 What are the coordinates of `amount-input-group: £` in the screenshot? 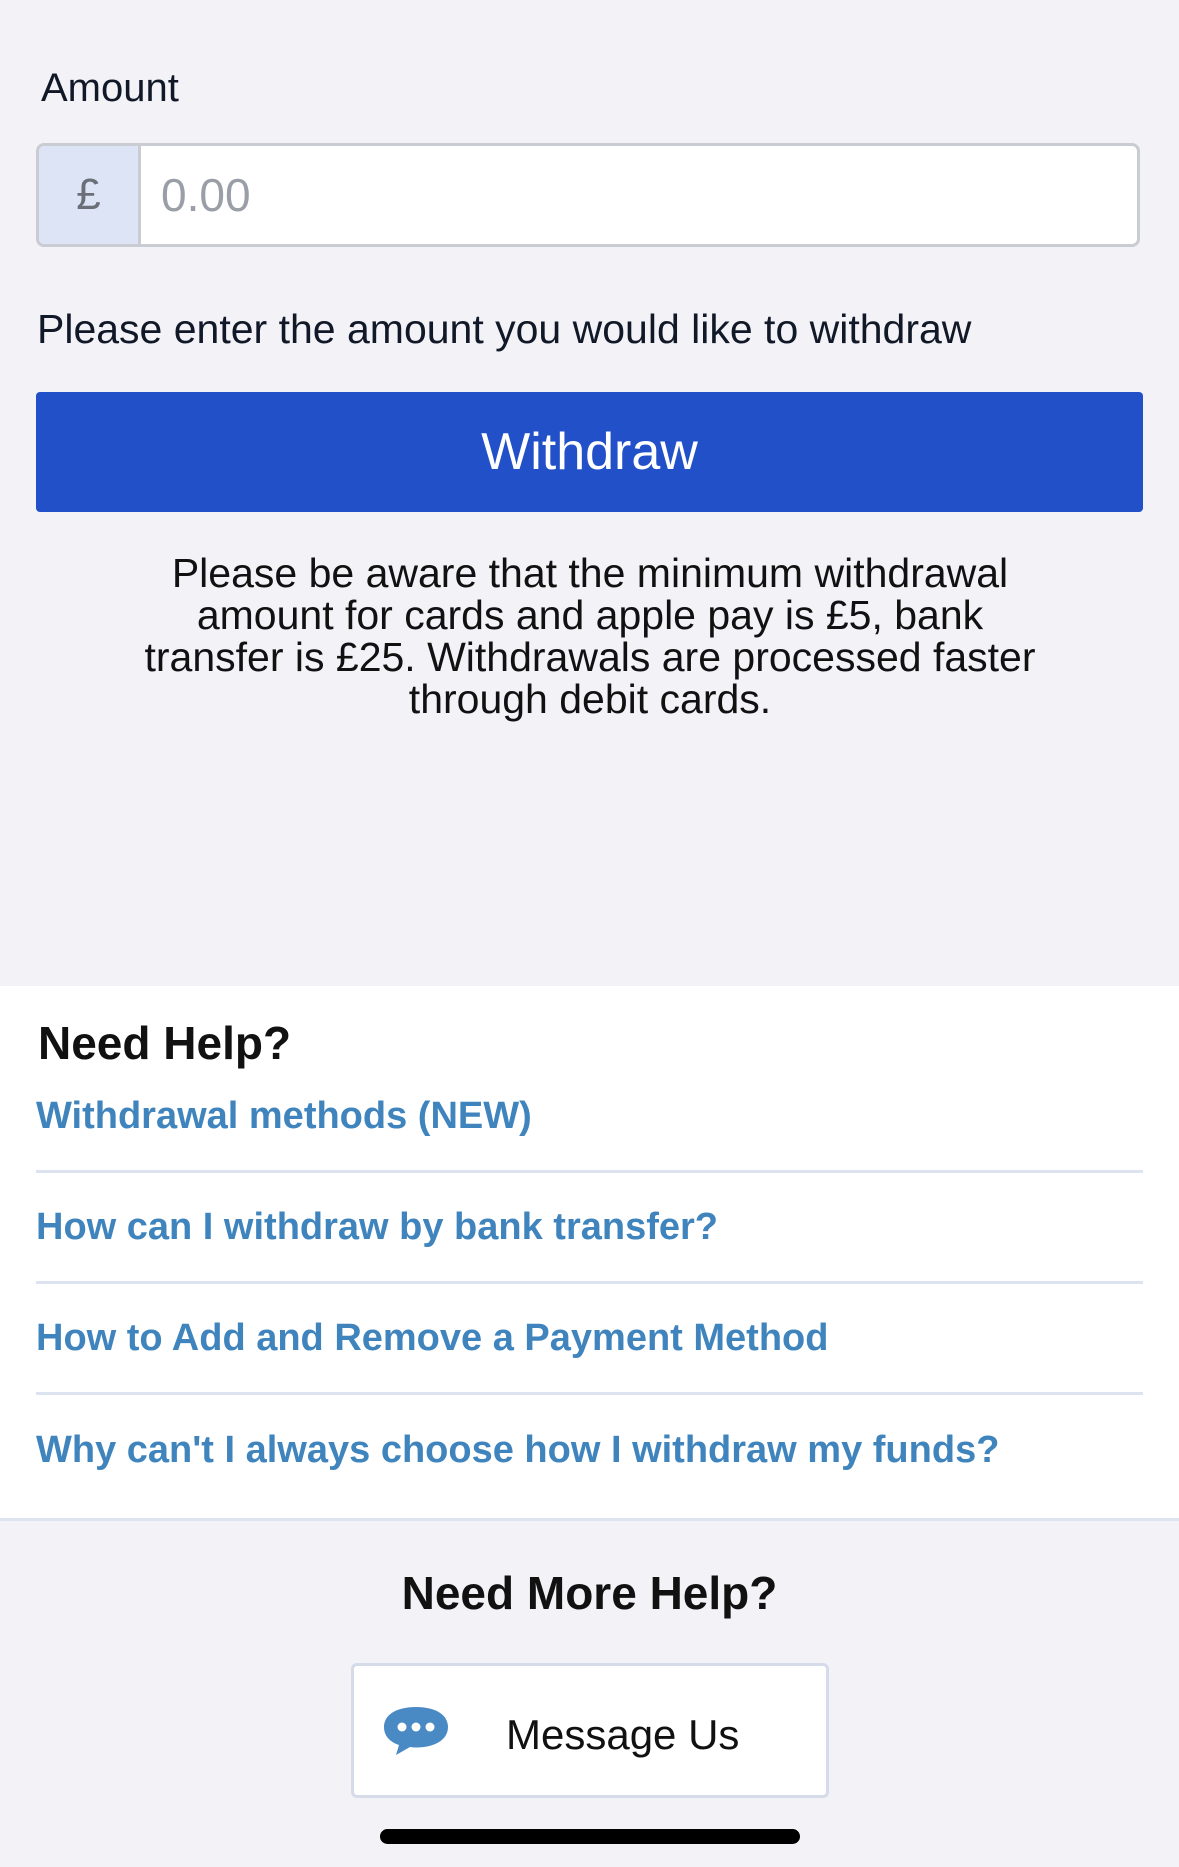 It's located at (588, 195).